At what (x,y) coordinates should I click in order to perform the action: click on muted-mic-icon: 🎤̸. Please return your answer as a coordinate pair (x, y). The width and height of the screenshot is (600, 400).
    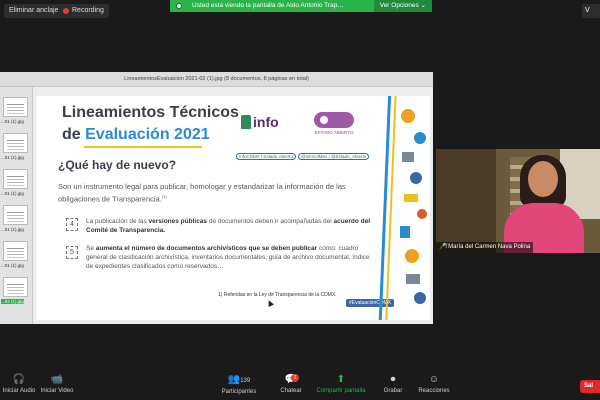
    Looking at the image, I should click on (444, 247).